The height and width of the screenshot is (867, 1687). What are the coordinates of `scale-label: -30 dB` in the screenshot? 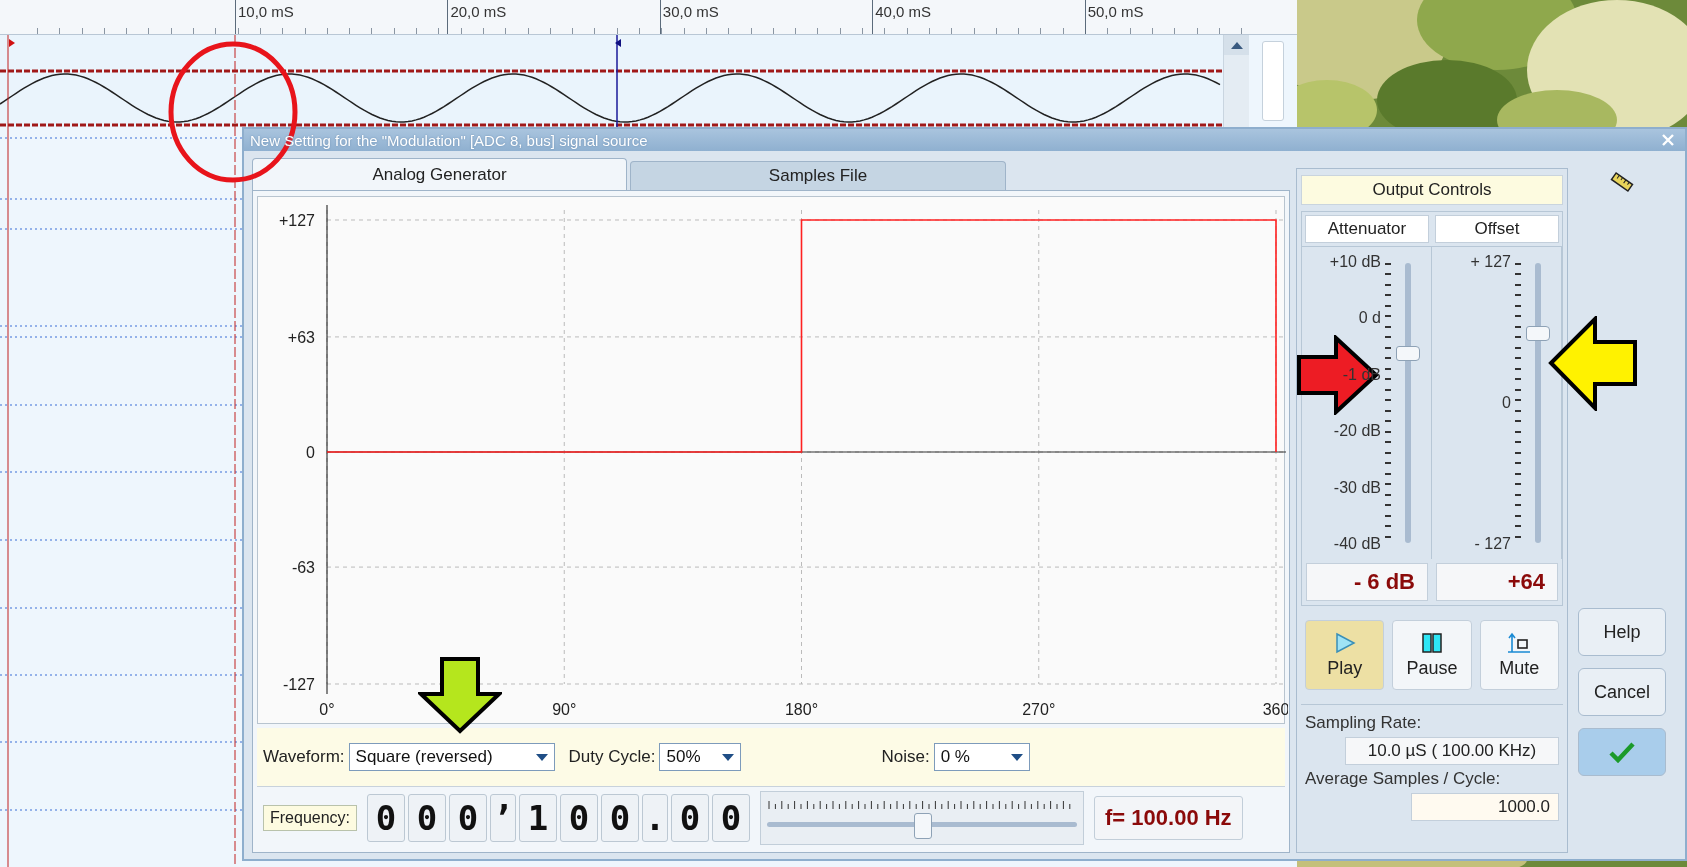 It's located at (1357, 487).